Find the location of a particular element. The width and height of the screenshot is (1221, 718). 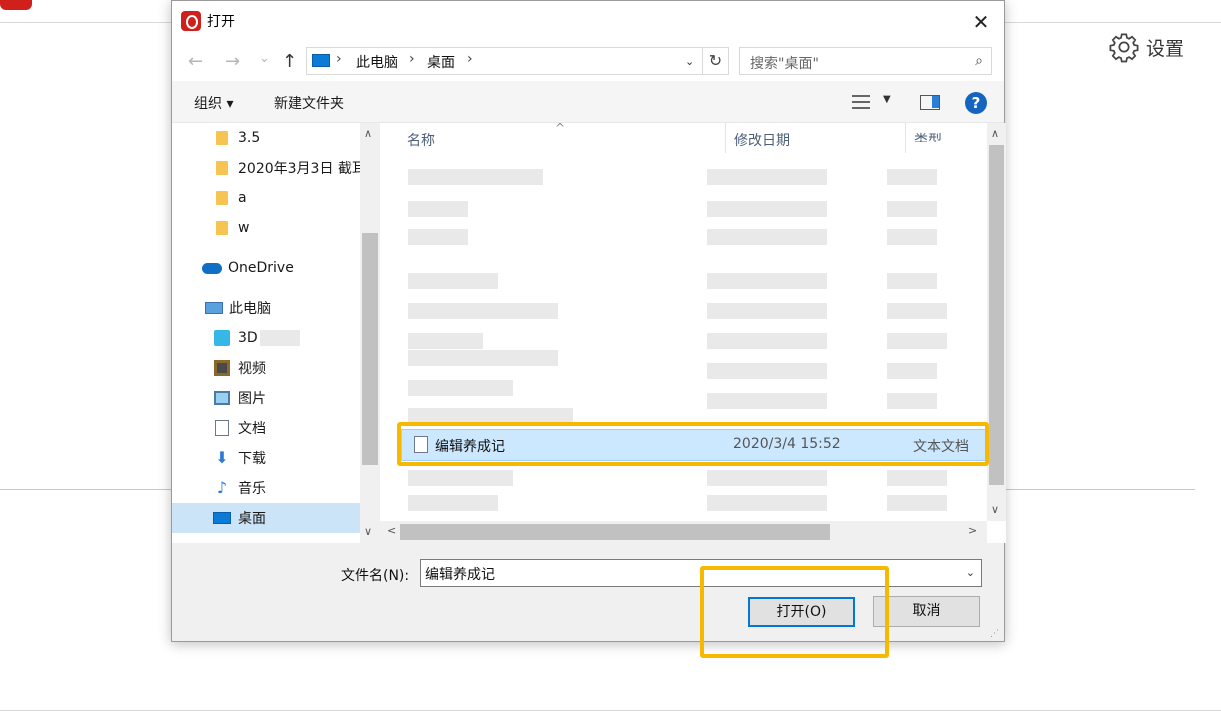

tree-item-videos: 视频 is located at coordinates (266, 368).